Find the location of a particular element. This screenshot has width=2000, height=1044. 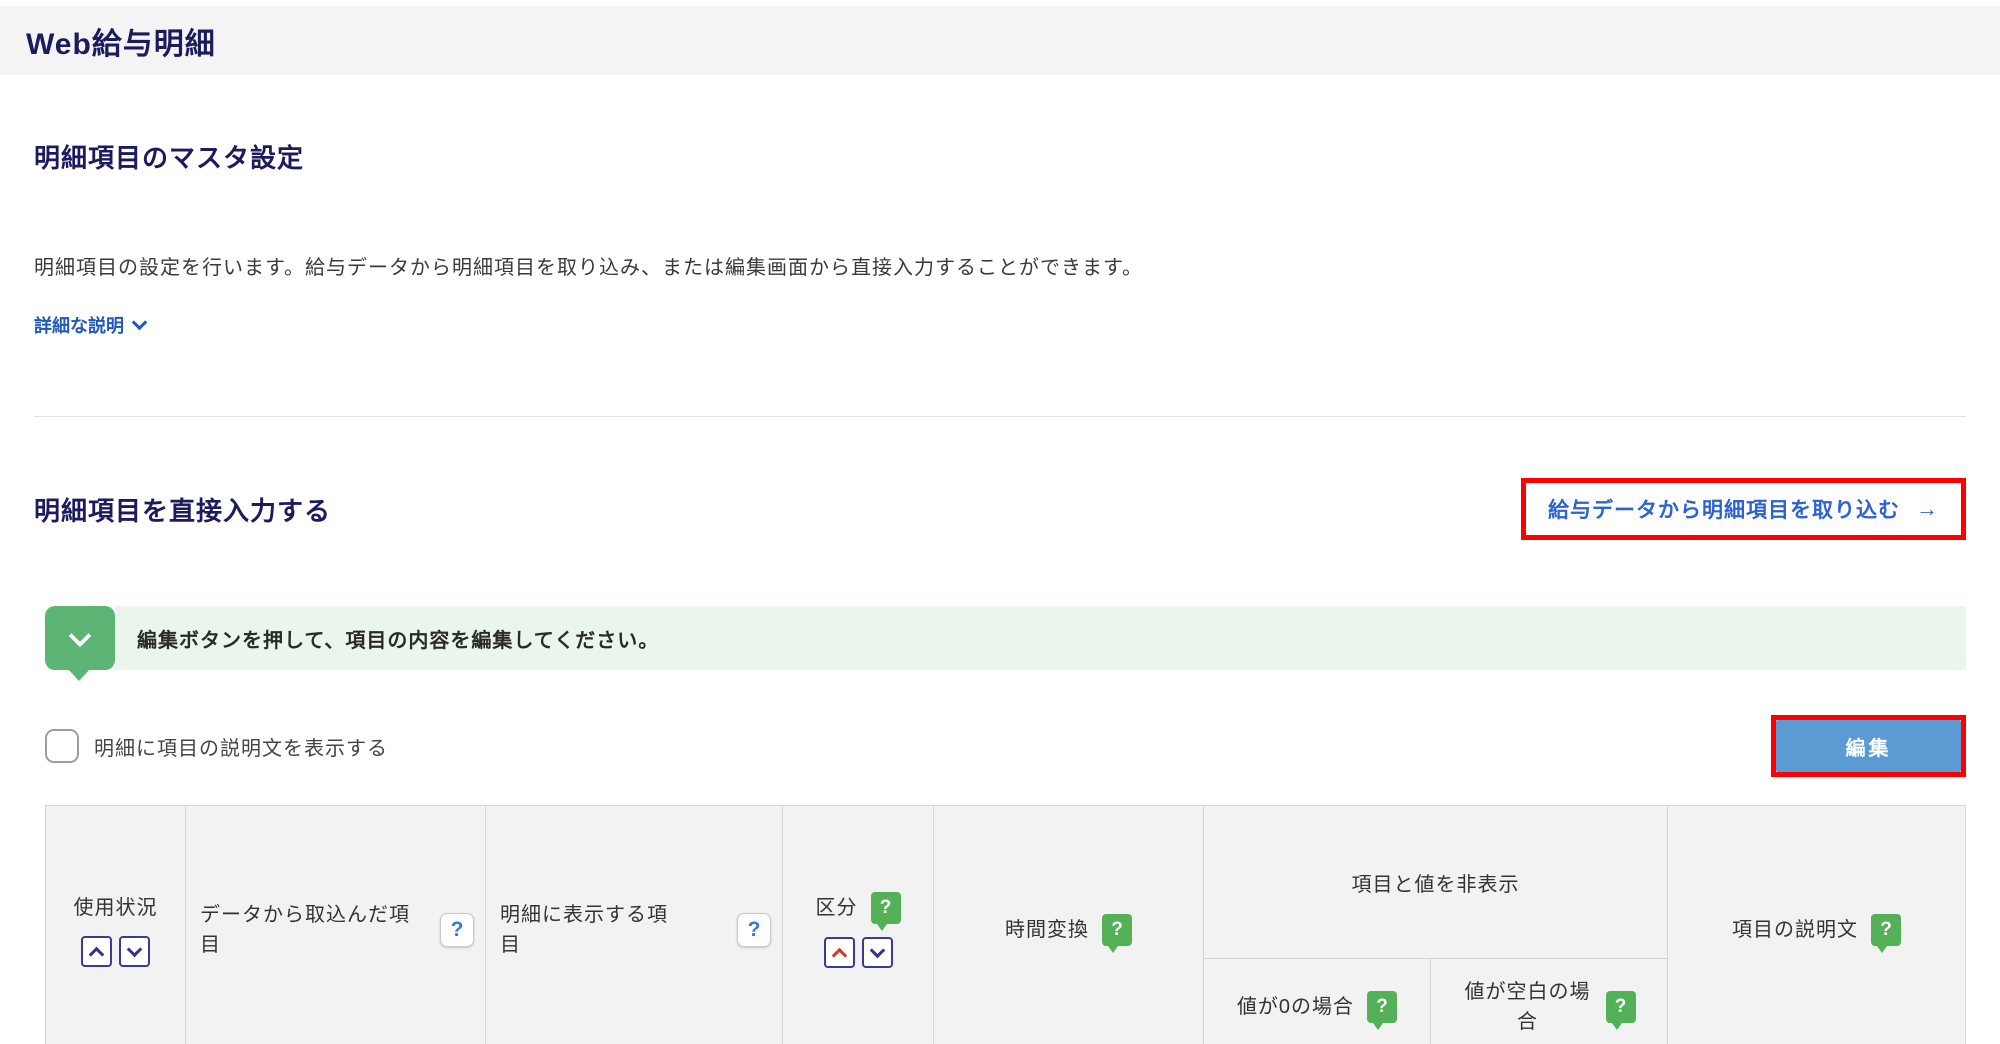

header-usage-status: 使用状況 is located at coordinates (115, 924).